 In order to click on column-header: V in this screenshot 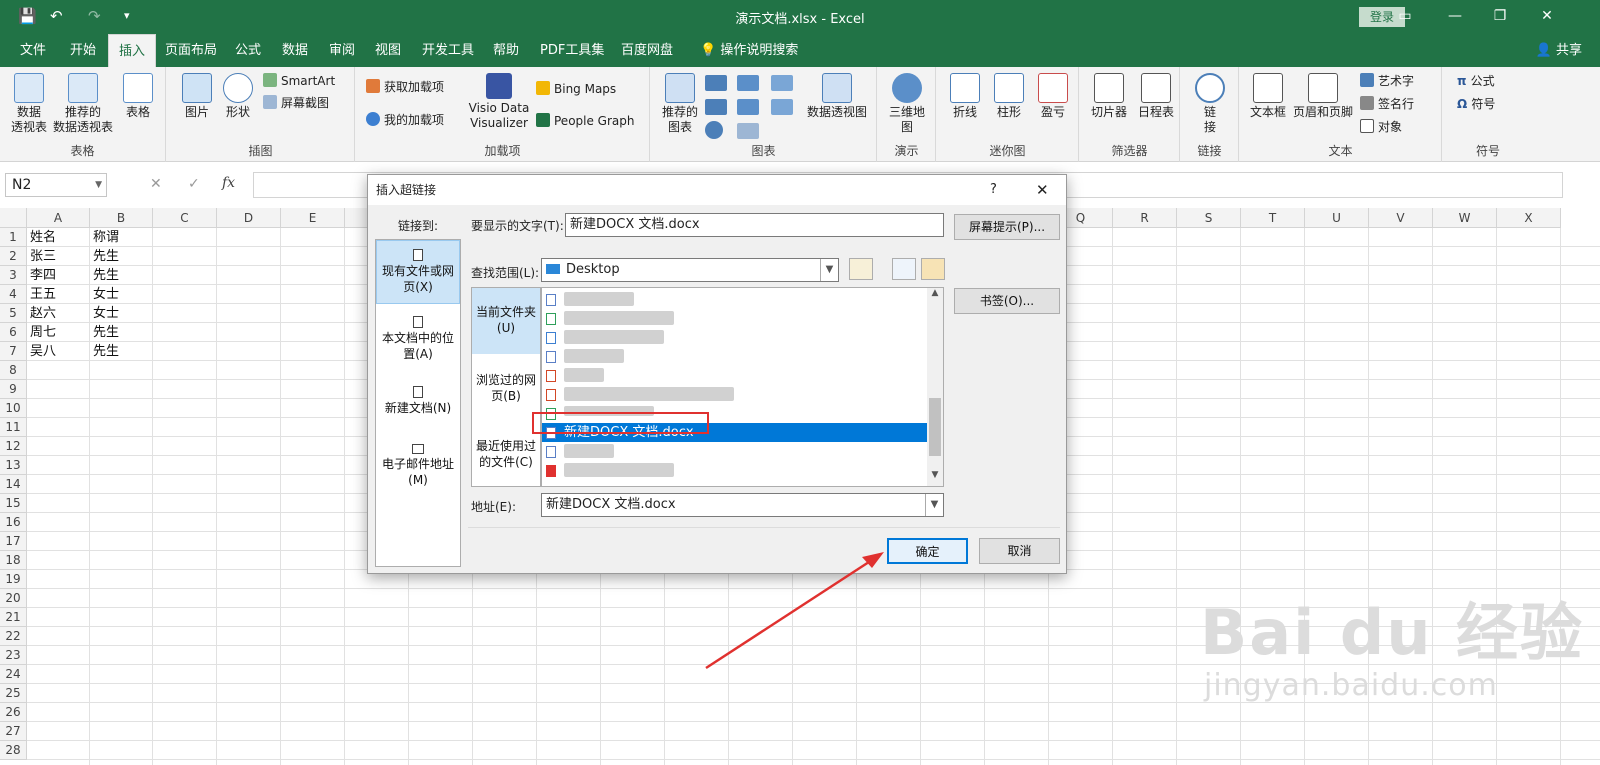, I will do `click(1401, 218)`.